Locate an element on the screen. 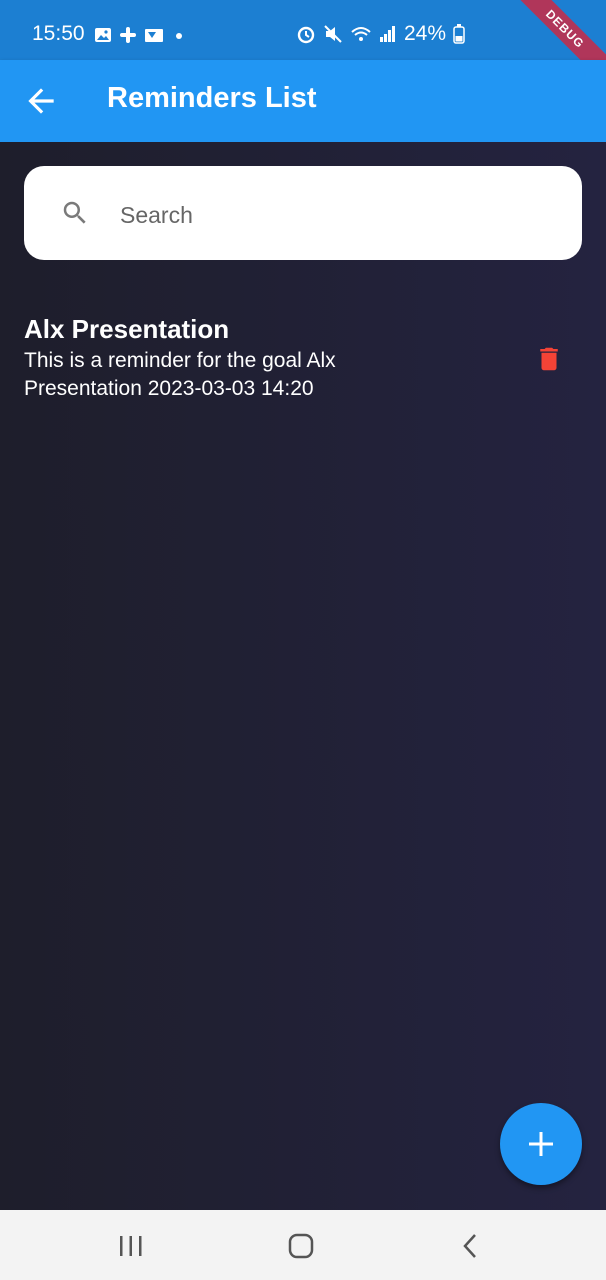 This screenshot has width=606, height=1280. slack-icon is located at coordinates (128, 35).